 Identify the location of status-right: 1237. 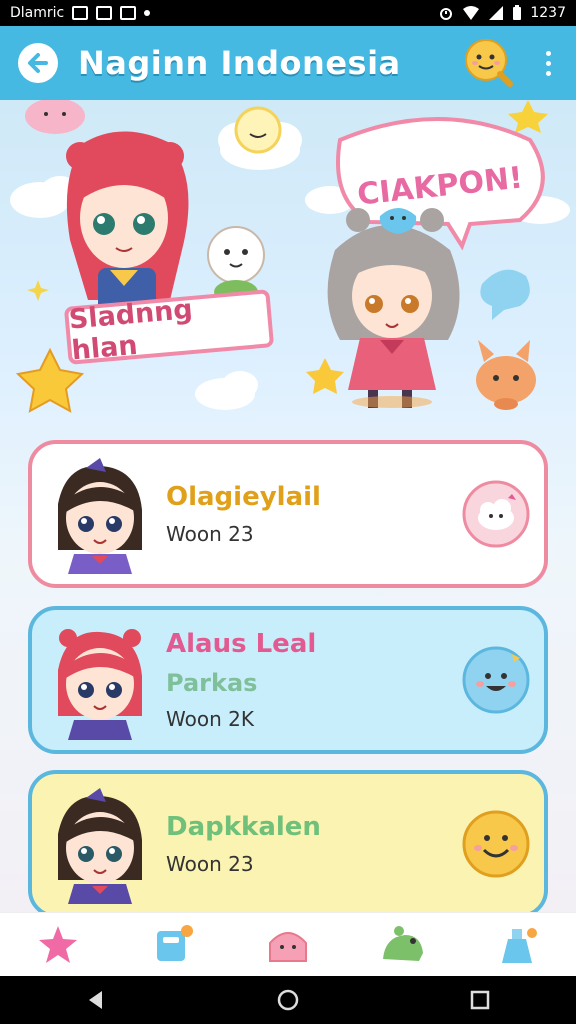
(502, 13).